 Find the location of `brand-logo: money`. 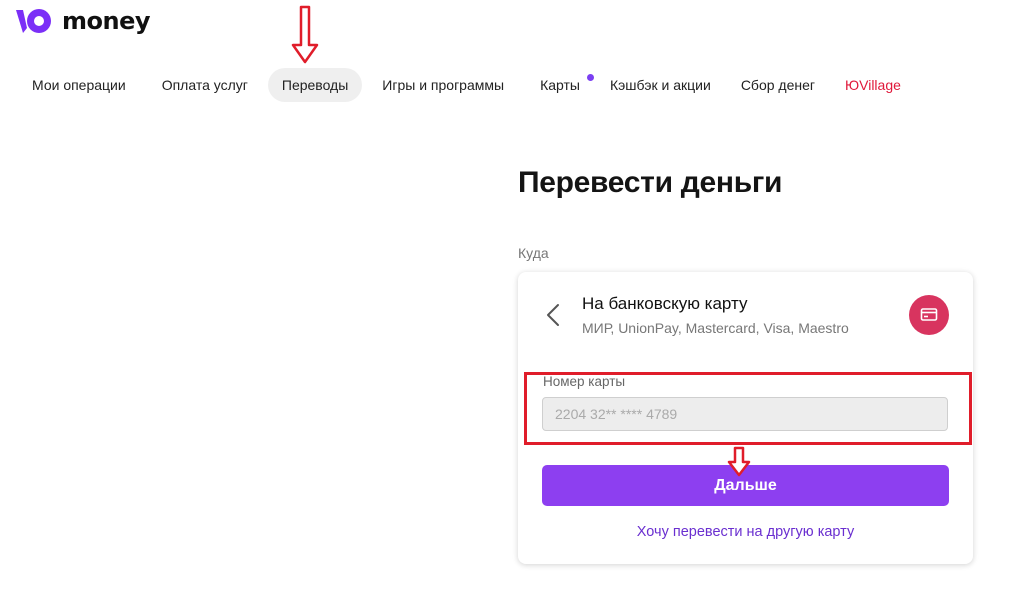

brand-logo: money is located at coordinates (82, 21).